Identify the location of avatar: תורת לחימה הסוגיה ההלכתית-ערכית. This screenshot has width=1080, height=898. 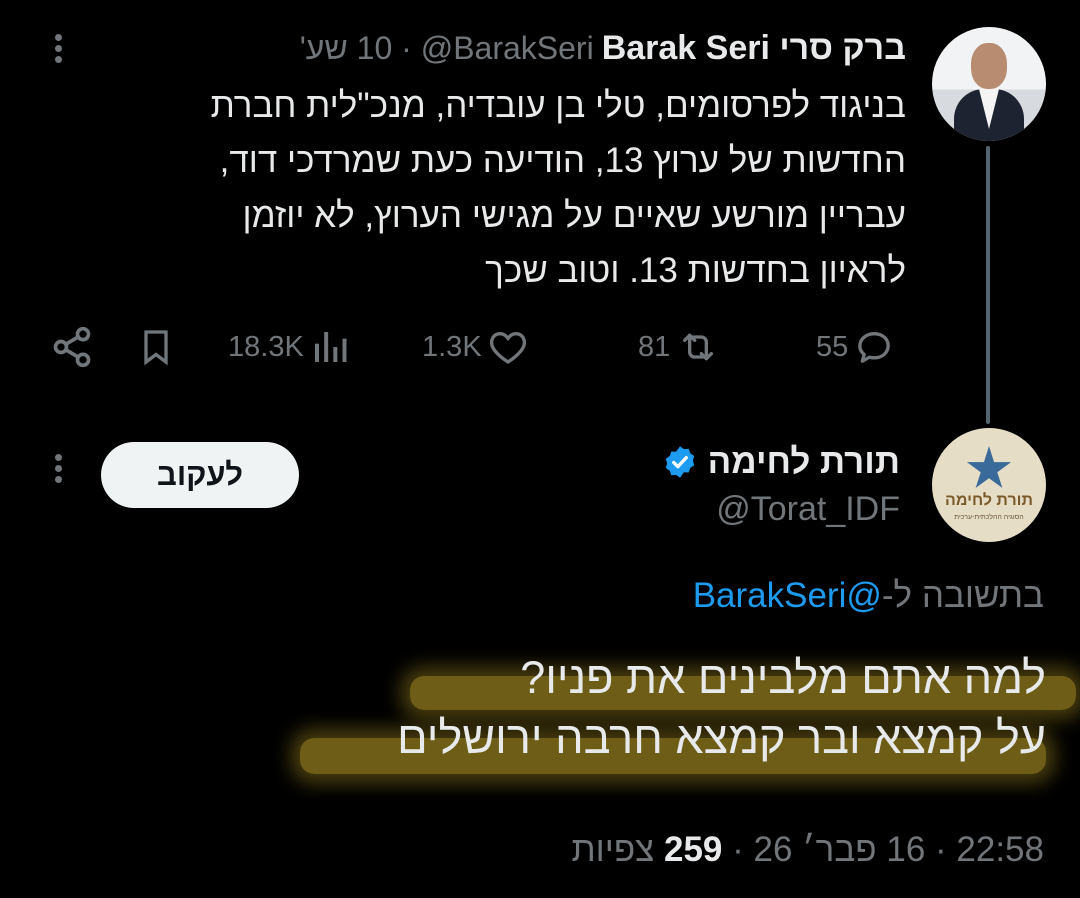
(989, 485).